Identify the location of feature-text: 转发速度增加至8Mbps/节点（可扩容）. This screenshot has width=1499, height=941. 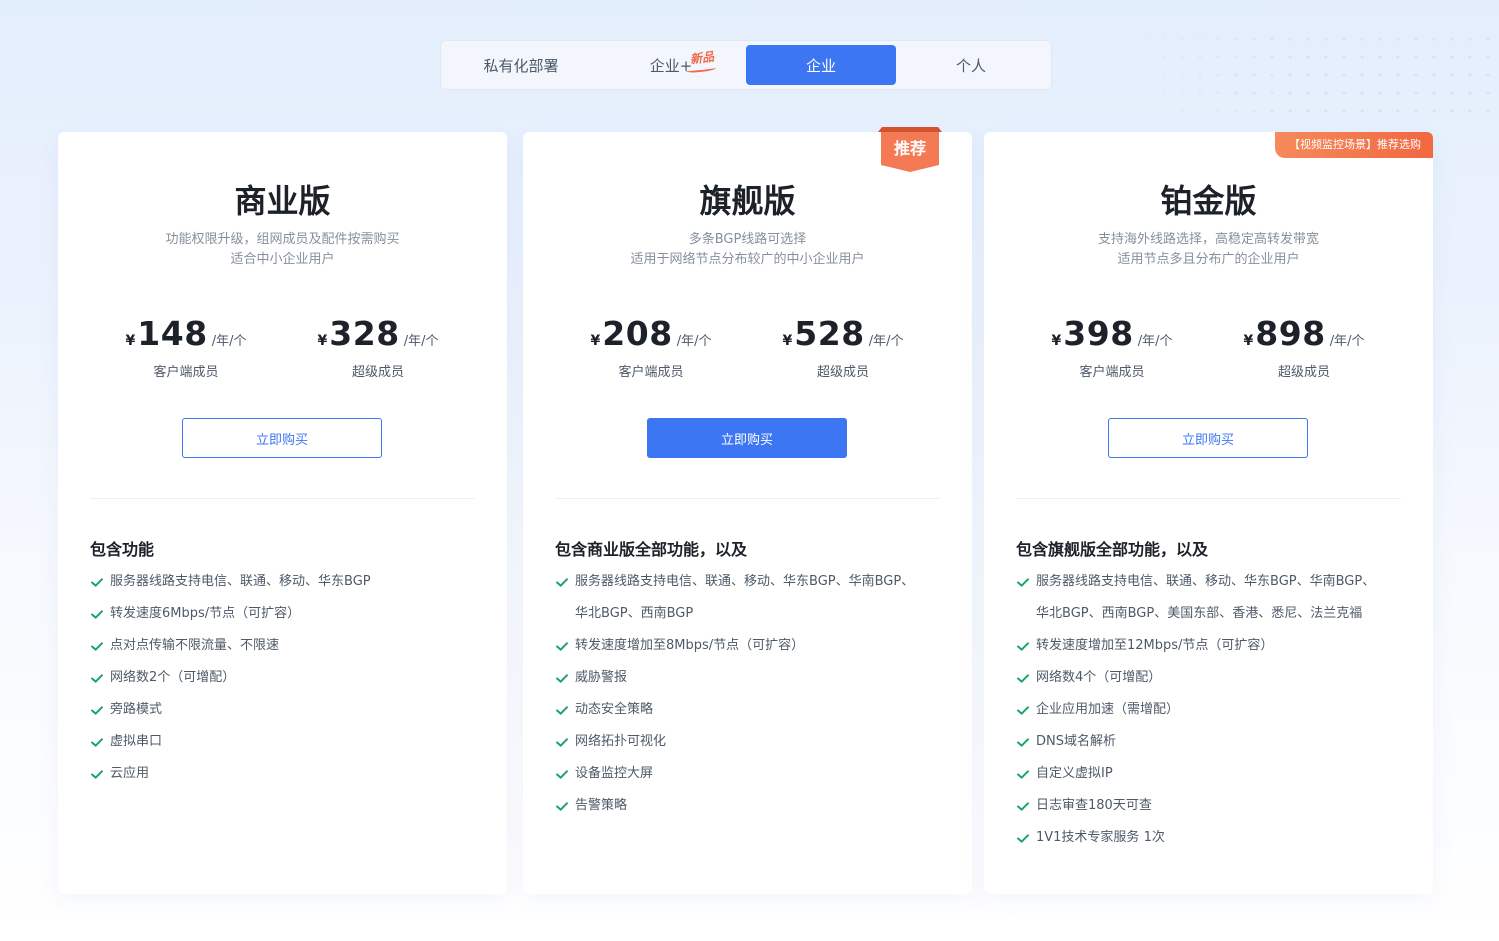
(690, 645).